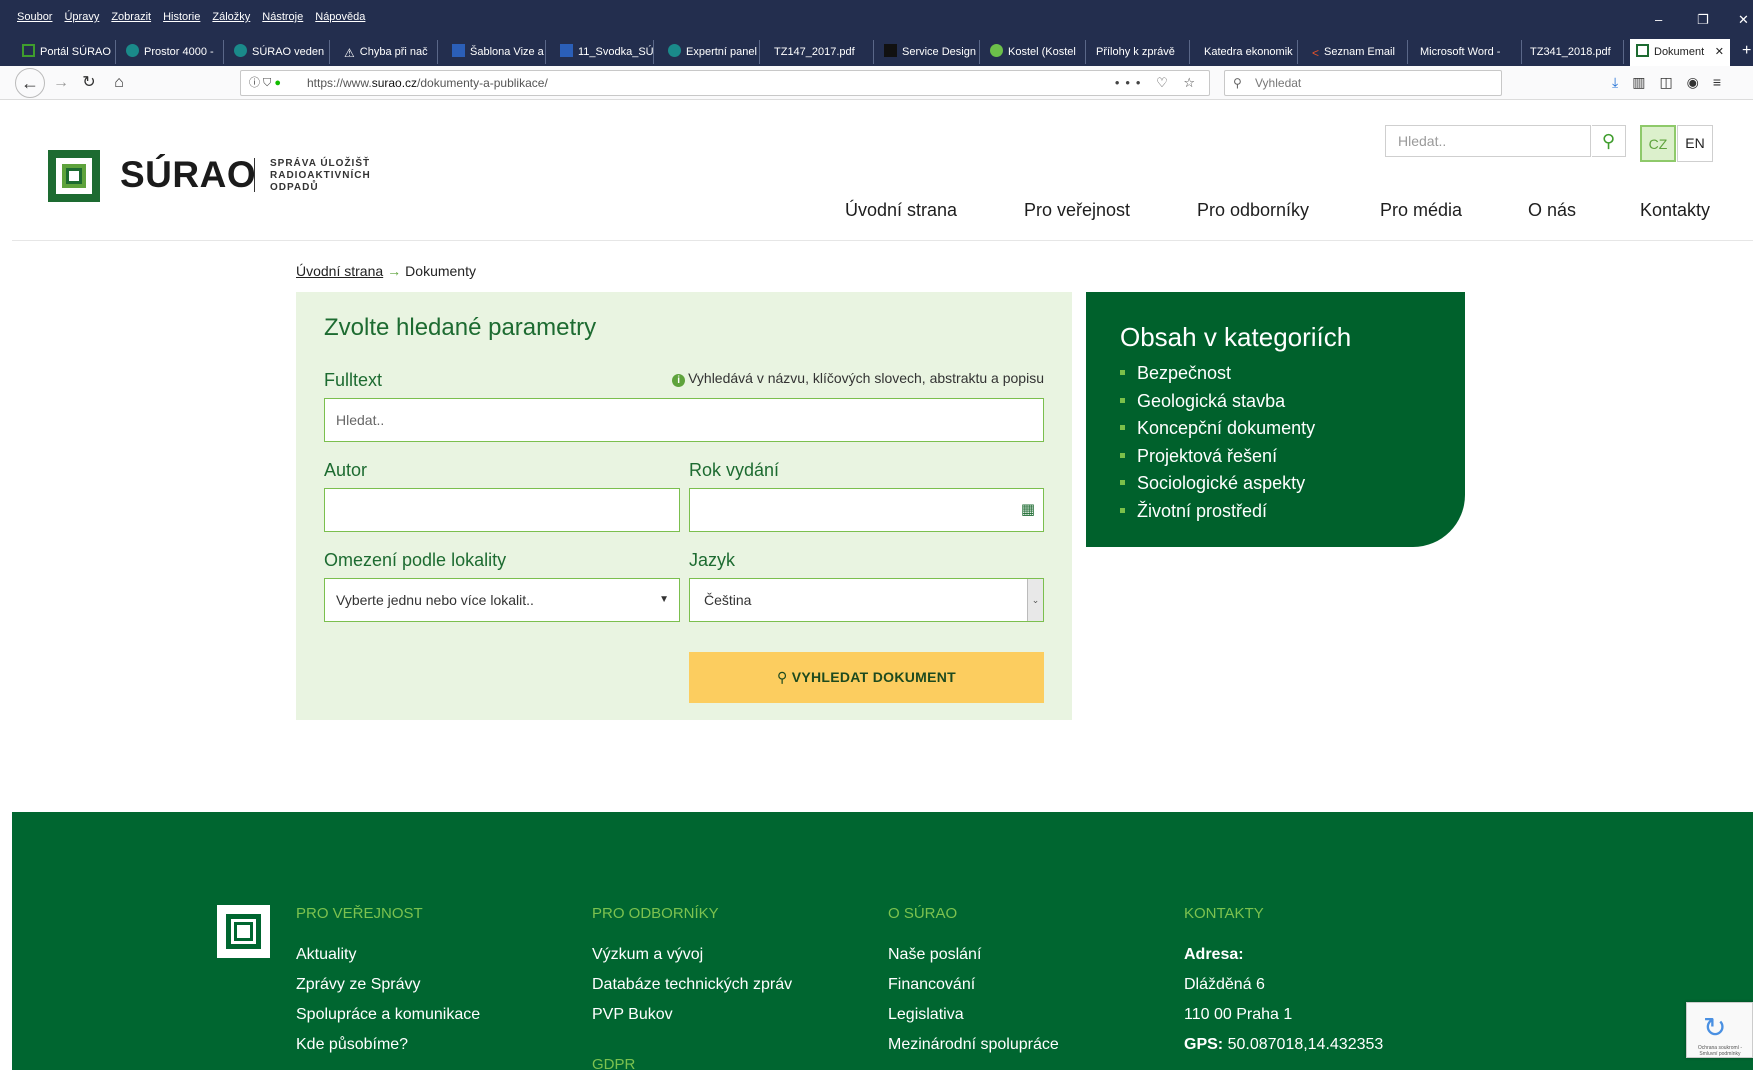  I want to click on author-input, so click(502, 510).